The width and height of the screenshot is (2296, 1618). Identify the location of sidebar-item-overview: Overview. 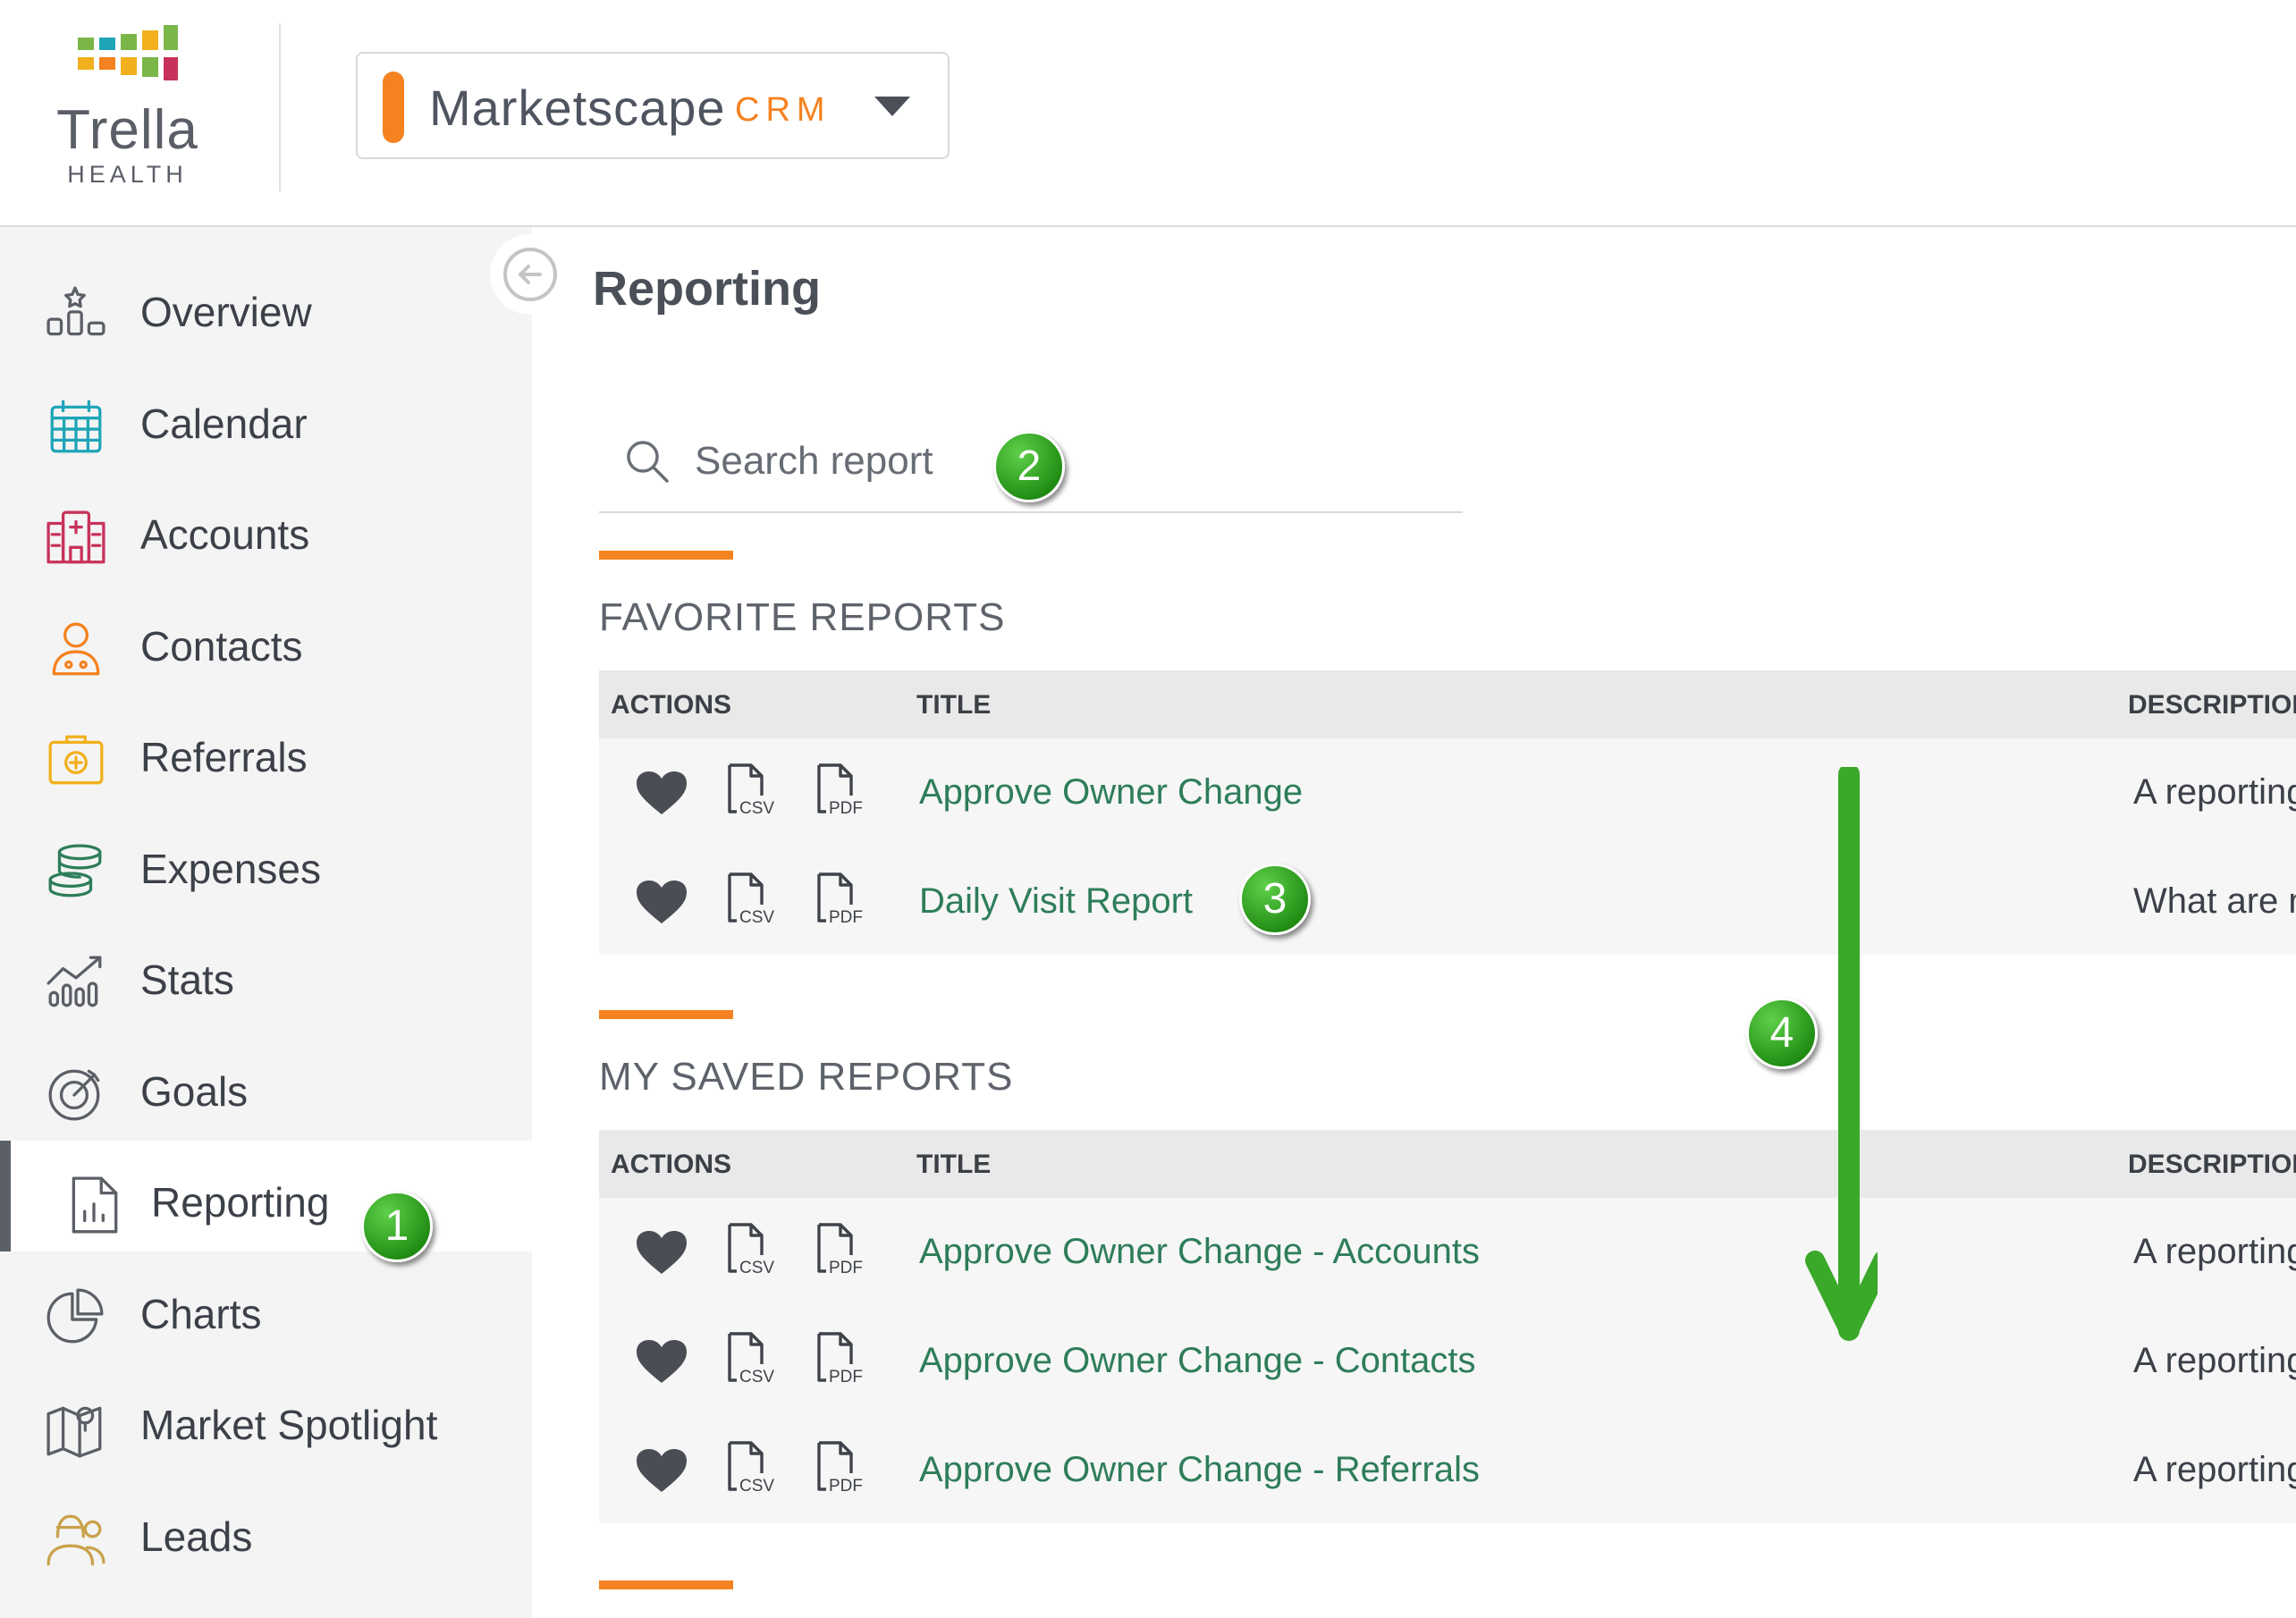
(266, 305).